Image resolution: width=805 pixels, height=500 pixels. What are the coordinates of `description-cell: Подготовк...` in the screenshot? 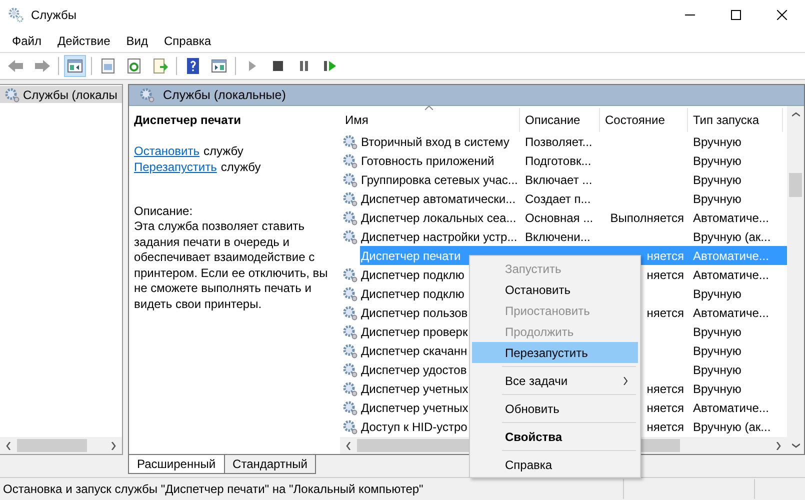 It's located at (558, 161).